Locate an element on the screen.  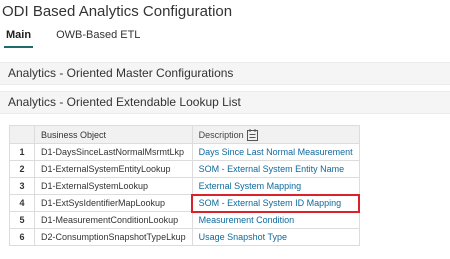
description-cell: Usage Snapshot Type is located at coordinates (275, 237).